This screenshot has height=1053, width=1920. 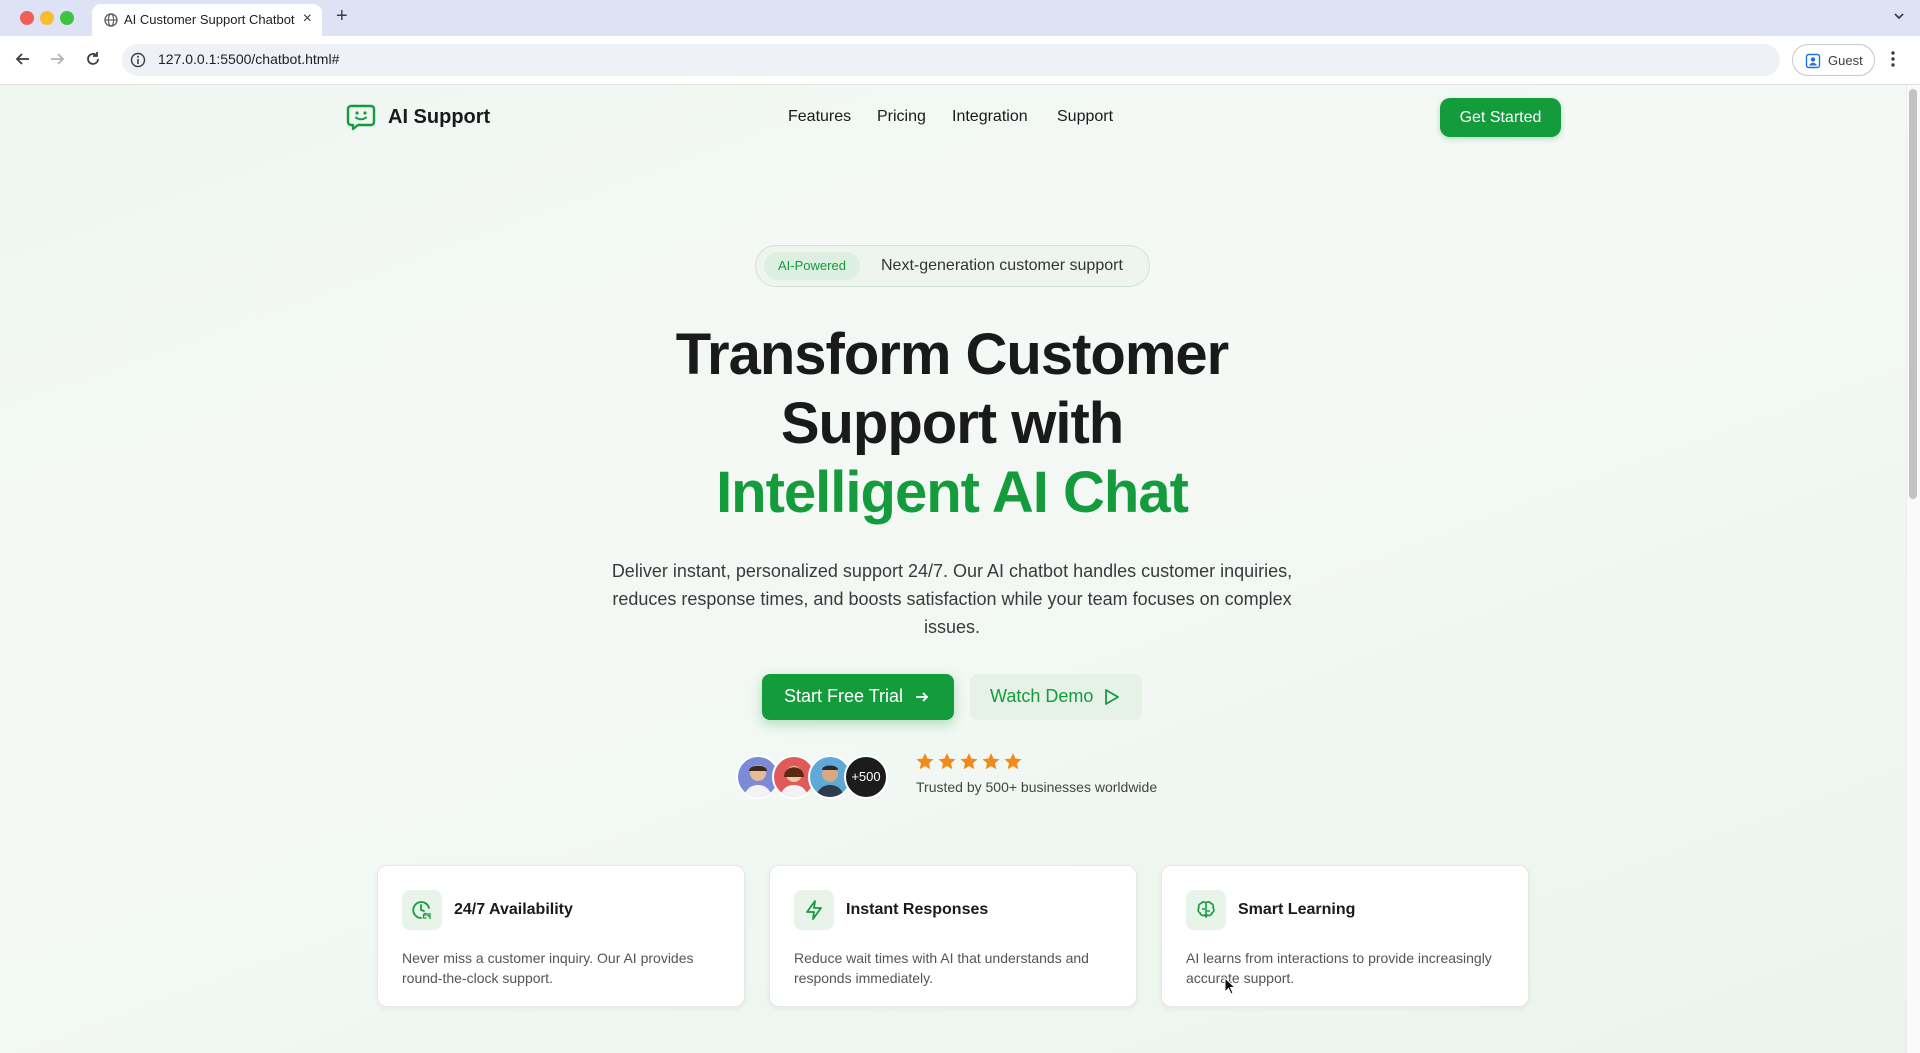 I want to click on forward-icon, so click(x=57, y=59).